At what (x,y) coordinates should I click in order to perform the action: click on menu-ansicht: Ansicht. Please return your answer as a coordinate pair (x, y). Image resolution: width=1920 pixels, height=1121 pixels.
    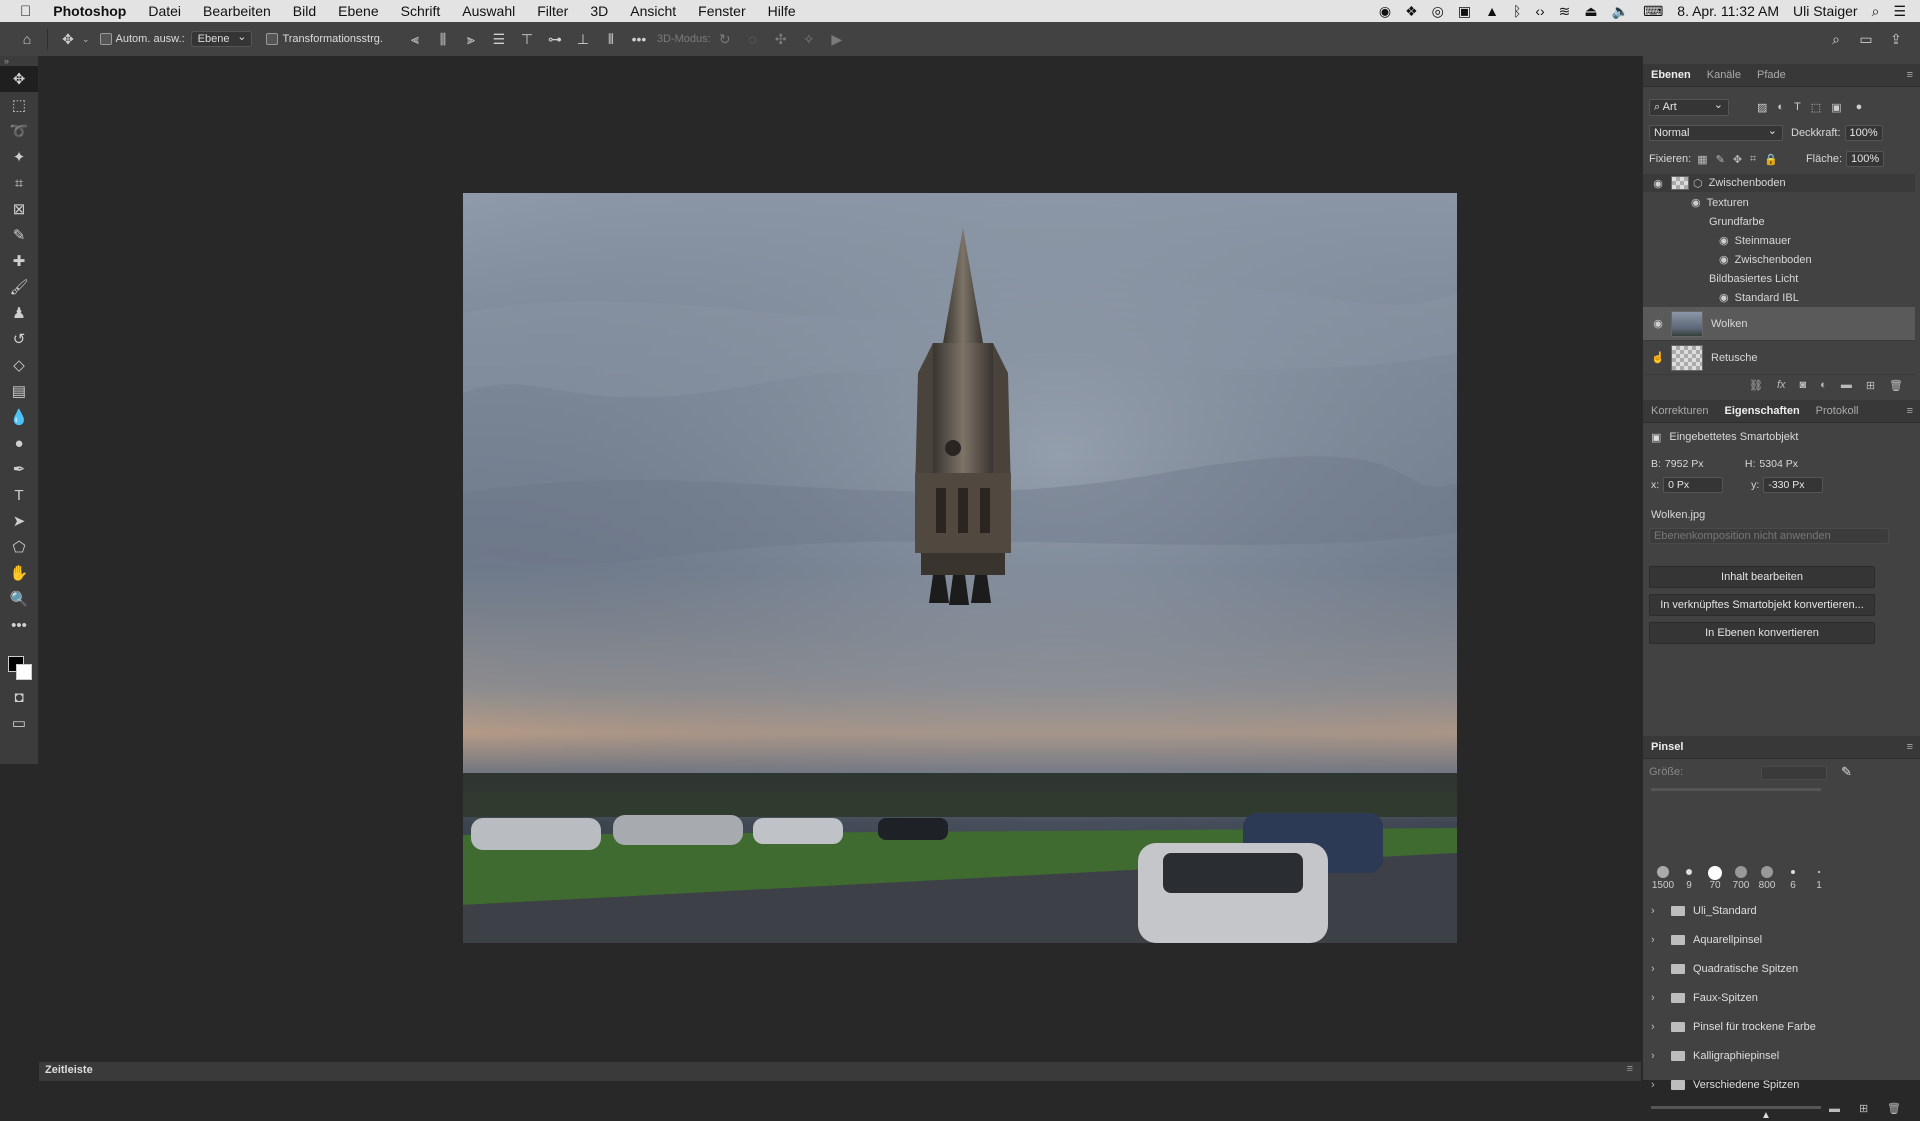
    Looking at the image, I should click on (653, 11).